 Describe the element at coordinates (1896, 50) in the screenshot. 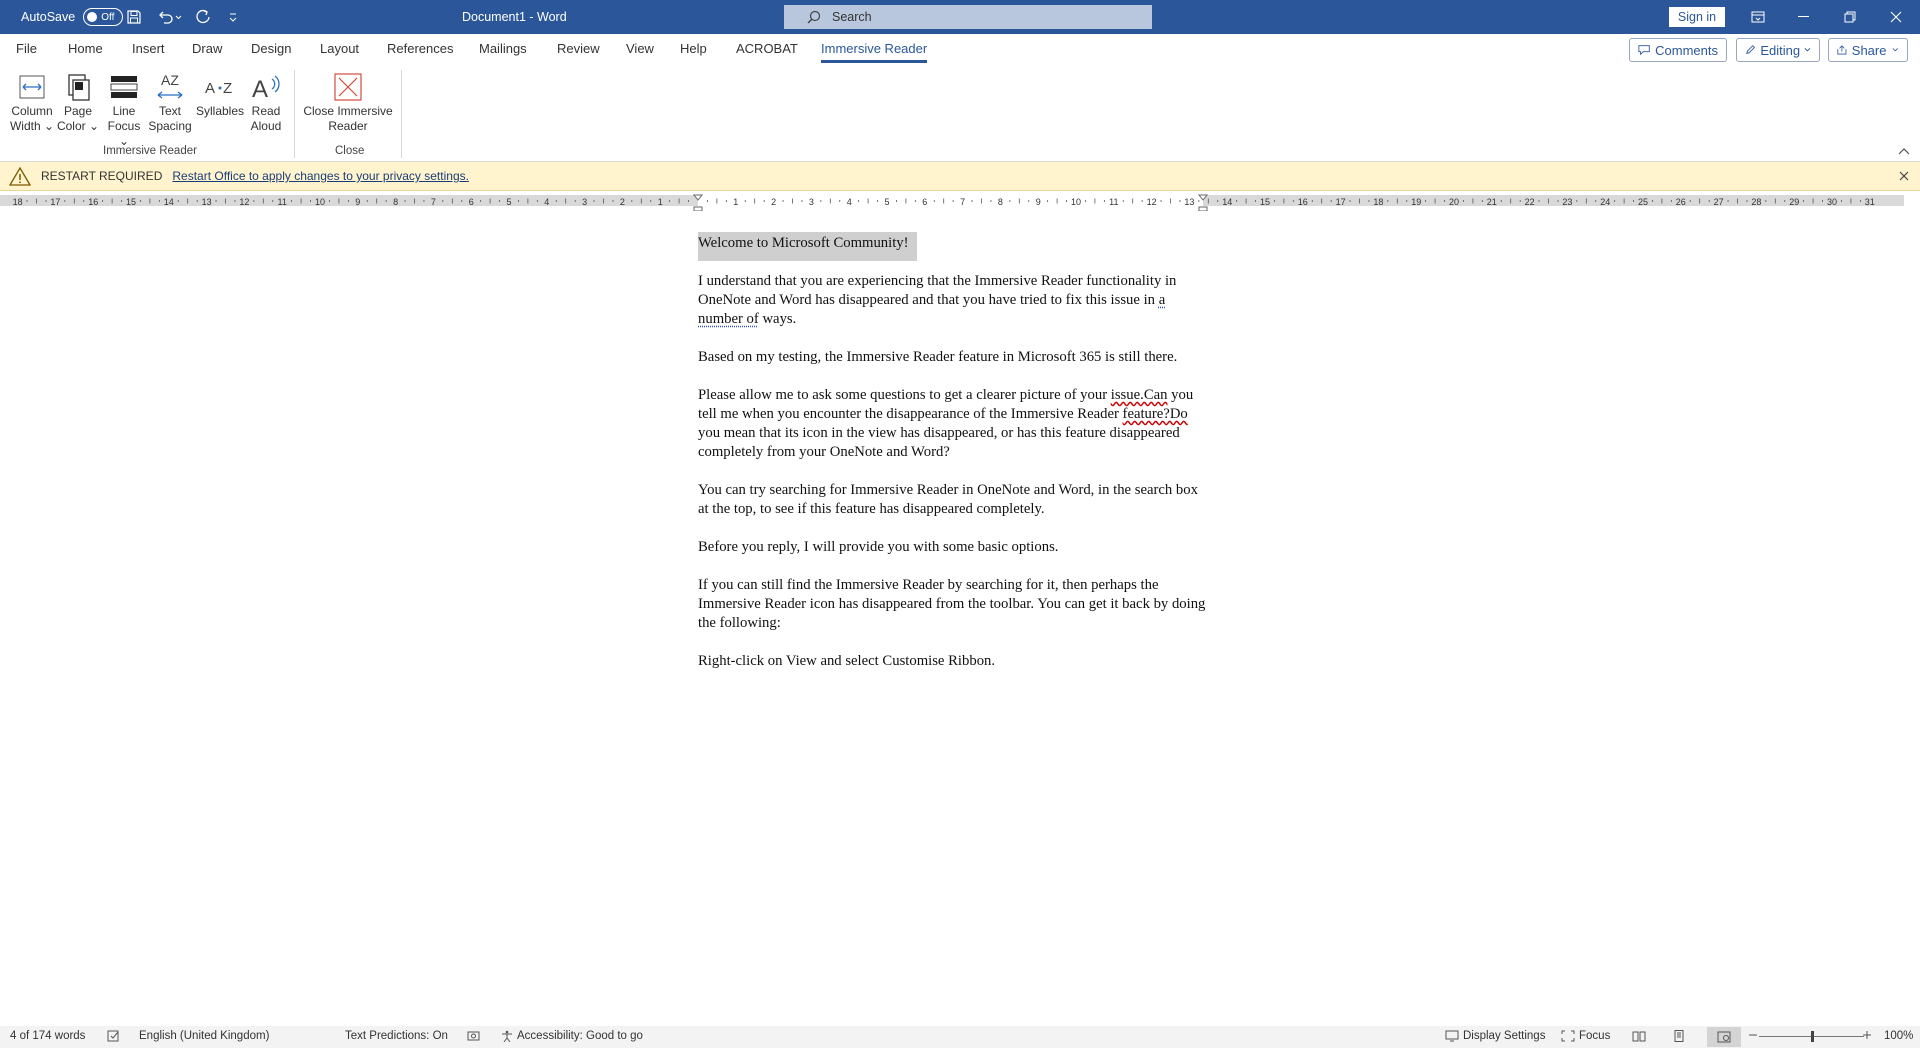

I see `chevron-down-icon` at that location.